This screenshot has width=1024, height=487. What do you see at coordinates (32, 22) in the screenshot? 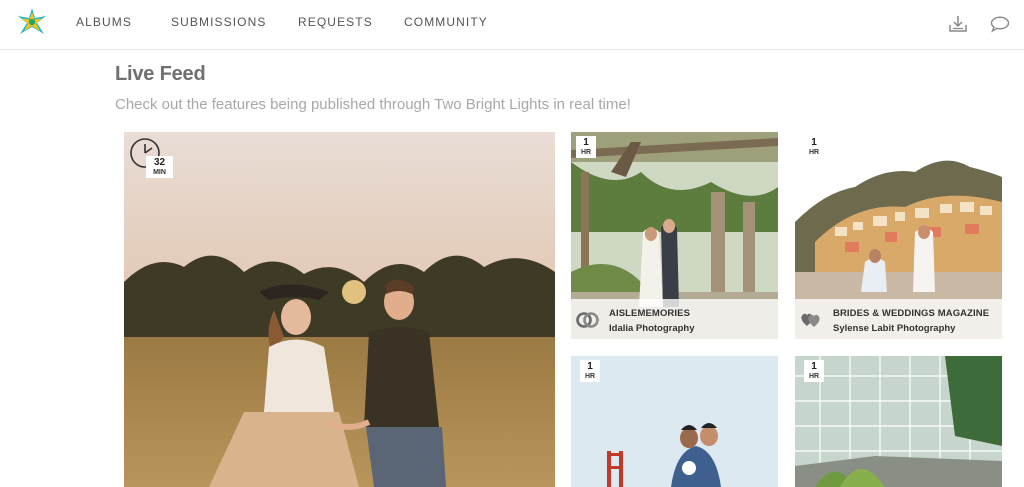
I see `star-logo-icon` at bounding box center [32, 22].